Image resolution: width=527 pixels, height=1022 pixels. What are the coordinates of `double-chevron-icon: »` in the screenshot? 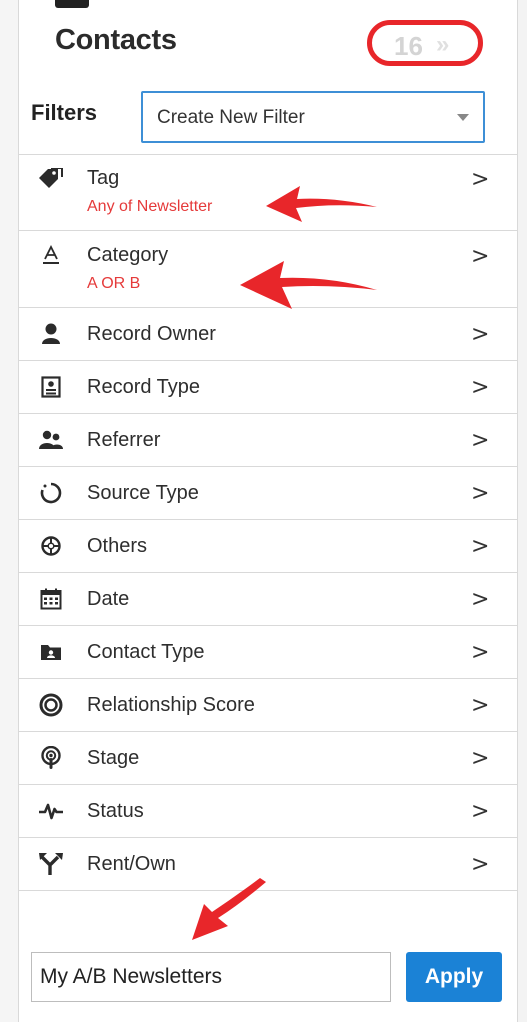 It's located at (443, 44).